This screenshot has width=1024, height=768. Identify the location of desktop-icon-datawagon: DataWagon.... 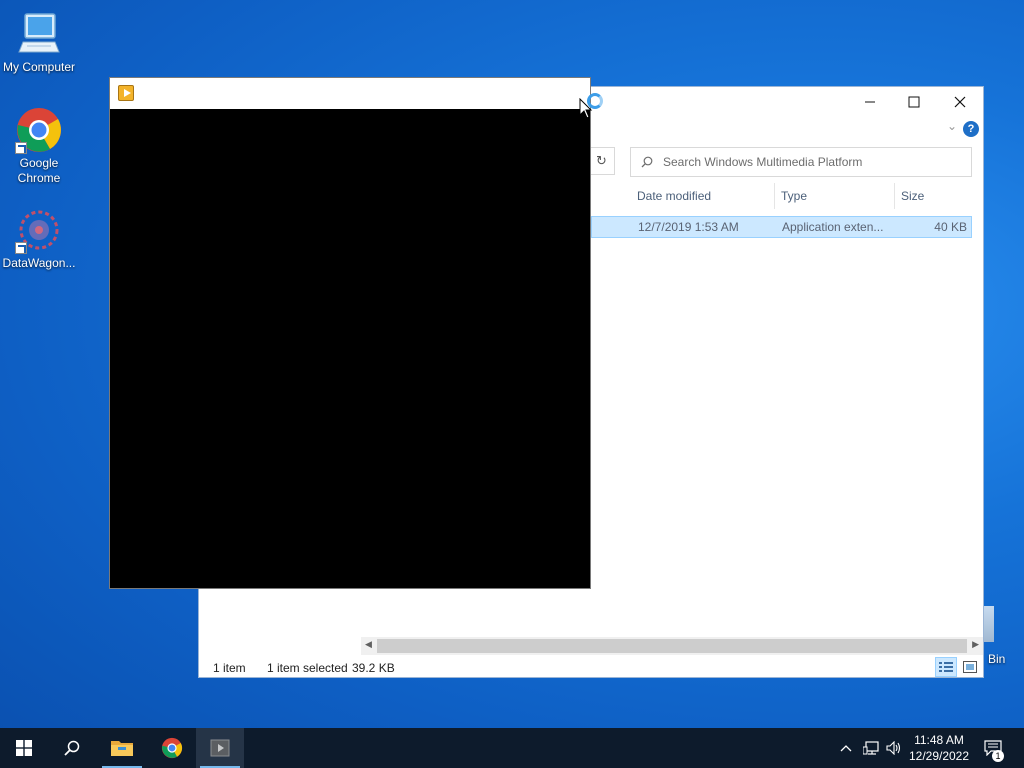
(39, 238).